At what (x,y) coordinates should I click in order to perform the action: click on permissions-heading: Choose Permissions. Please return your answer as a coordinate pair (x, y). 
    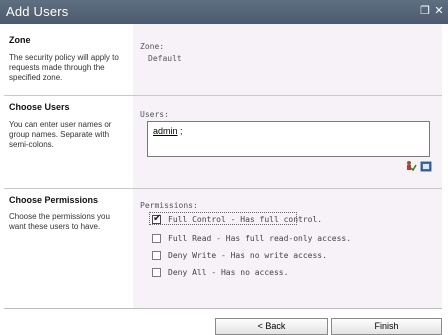
    Looking at the image, I should click on (54, 200).